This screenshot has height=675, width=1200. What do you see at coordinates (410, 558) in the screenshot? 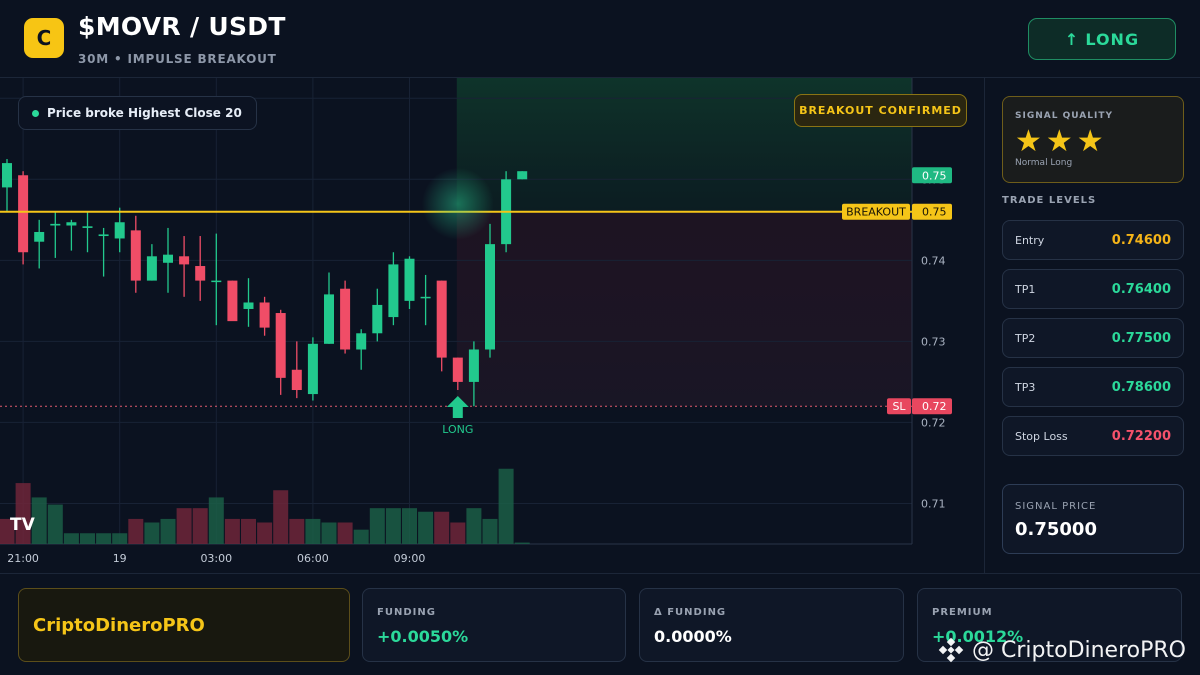
I see `x-tick-label: 09:00` at bounding box center [410, 558].